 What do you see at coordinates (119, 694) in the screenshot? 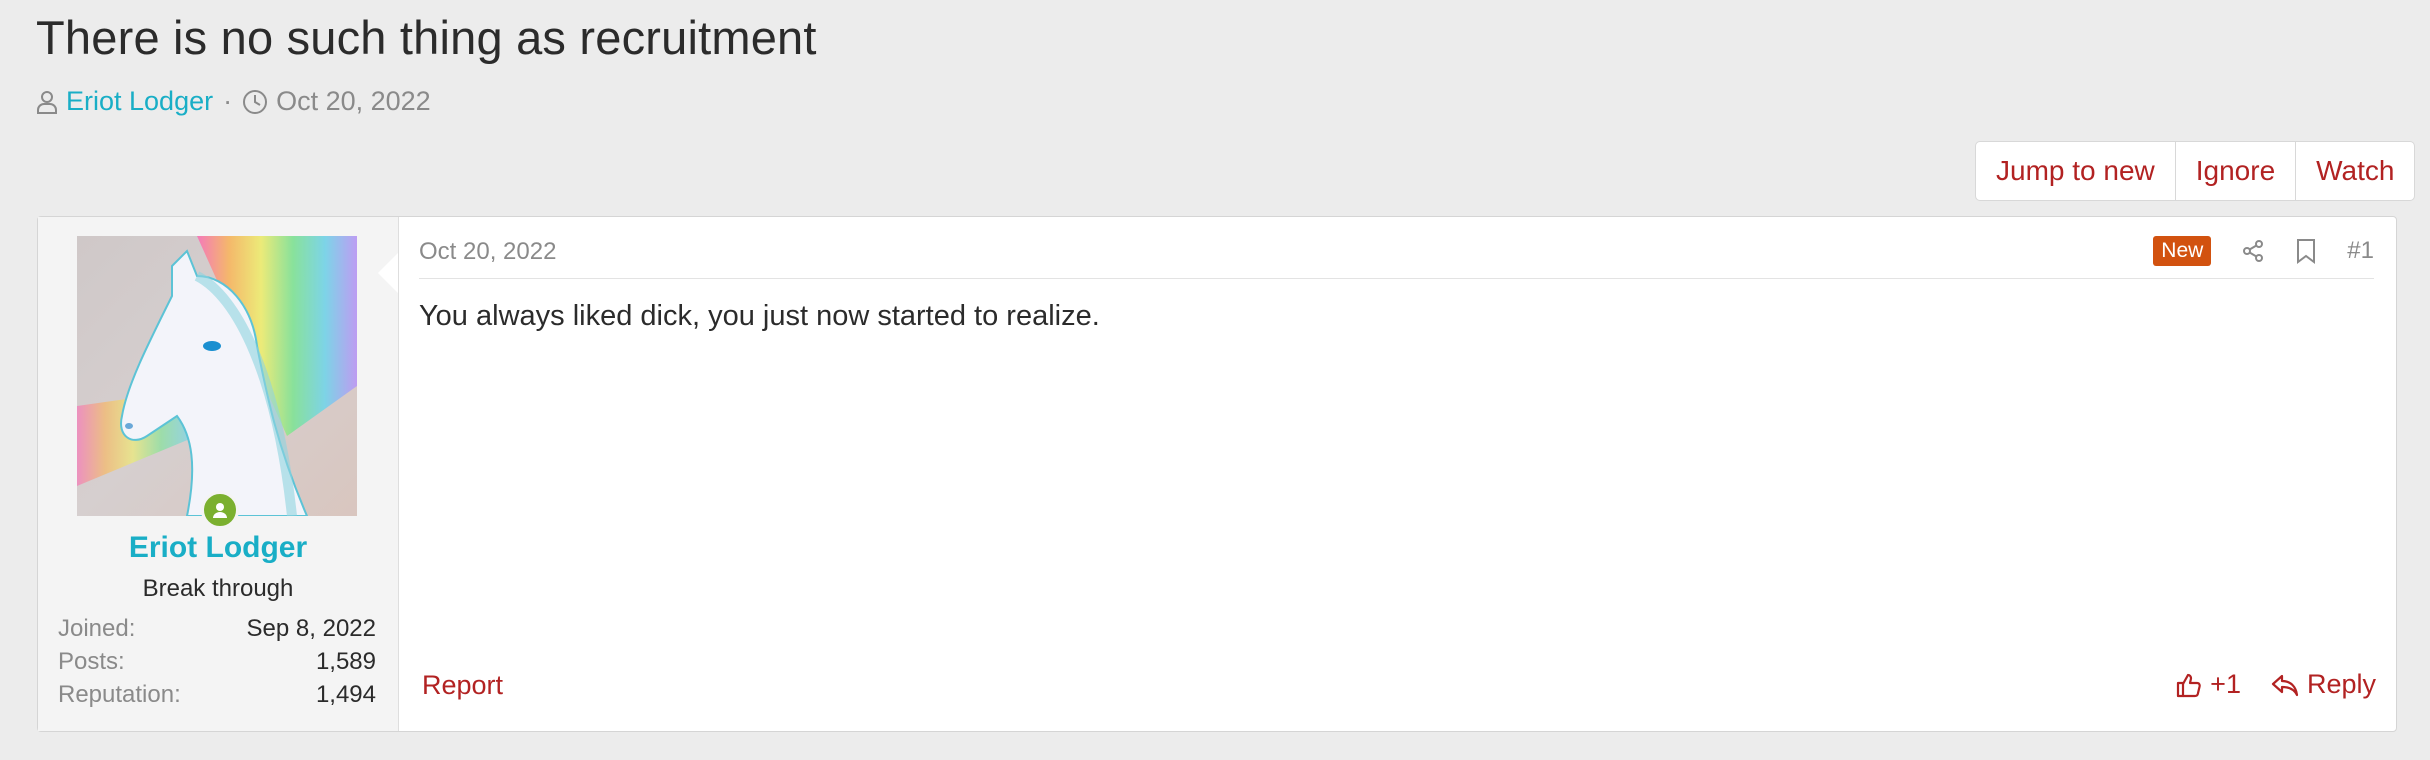
I see `stat-label: Reputation:` at bounding box center [119, 694].